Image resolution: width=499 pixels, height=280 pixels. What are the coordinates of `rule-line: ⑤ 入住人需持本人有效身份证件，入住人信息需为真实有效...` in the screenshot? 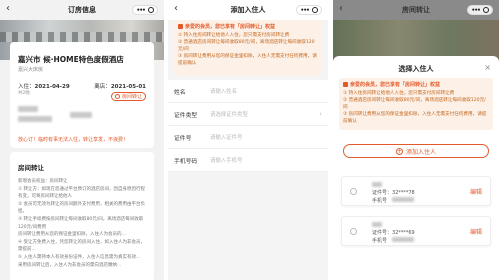 It's located at (79, 257).